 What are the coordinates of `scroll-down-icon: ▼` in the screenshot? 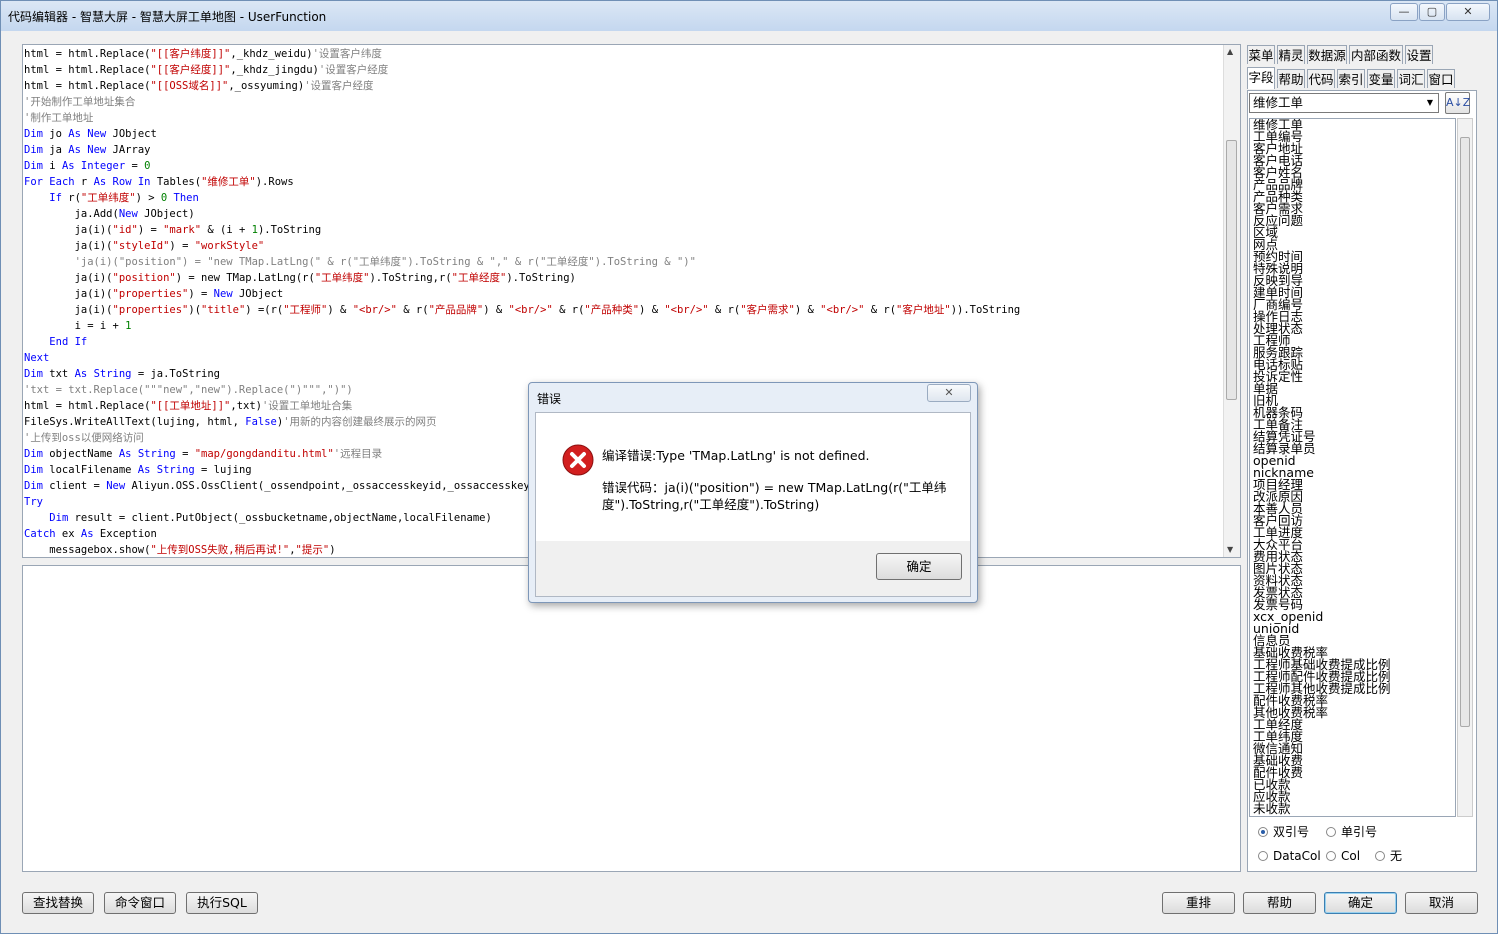 It's located at (1230, 549).